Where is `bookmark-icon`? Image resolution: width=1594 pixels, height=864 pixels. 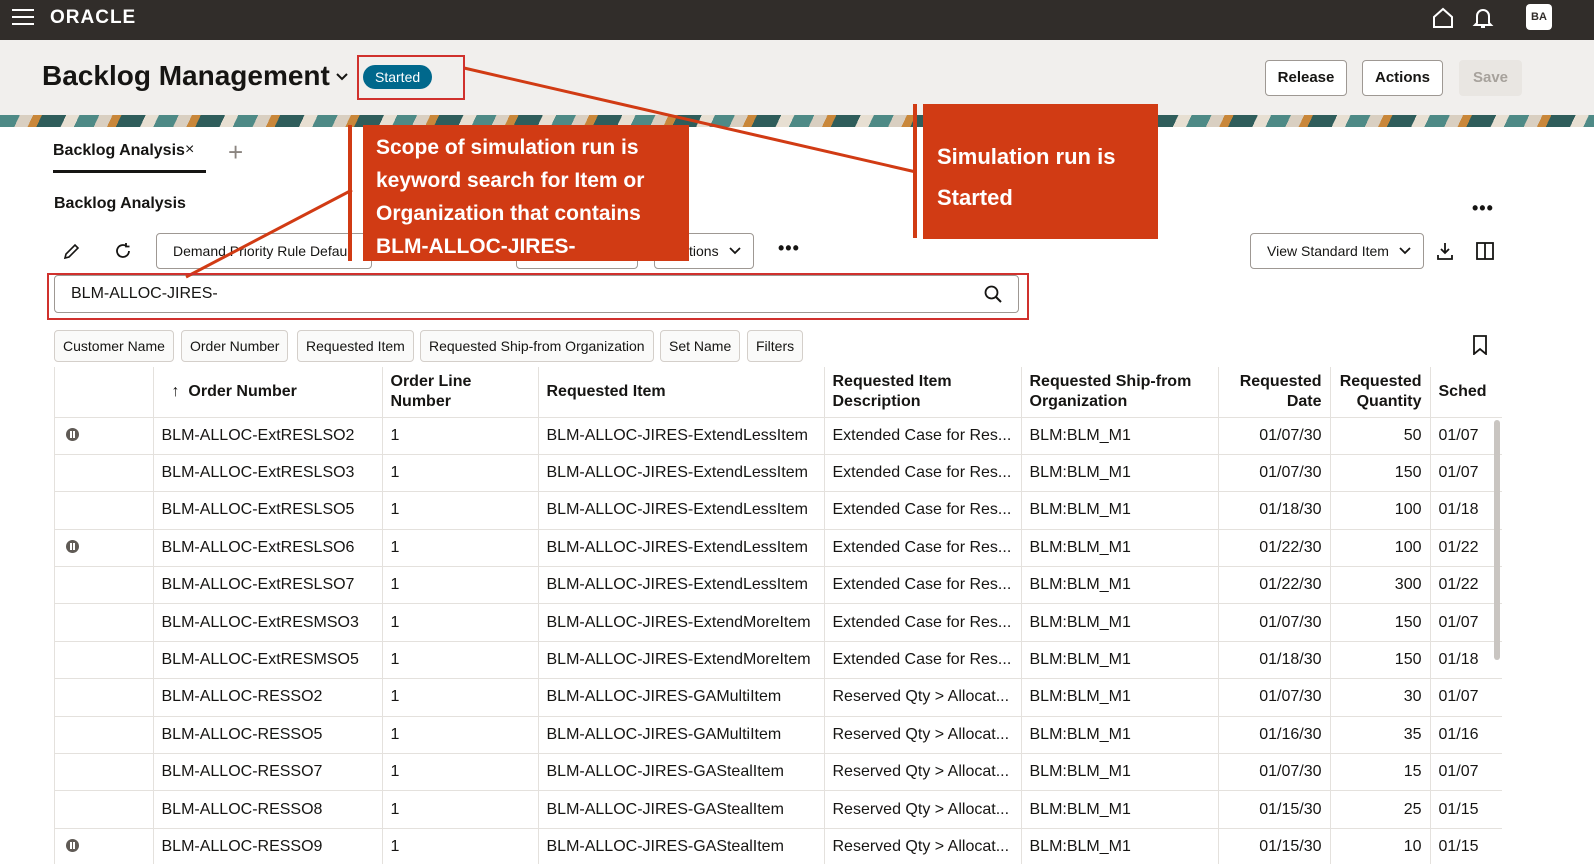
bookmark-icon is located at coordinates (1480, 345).